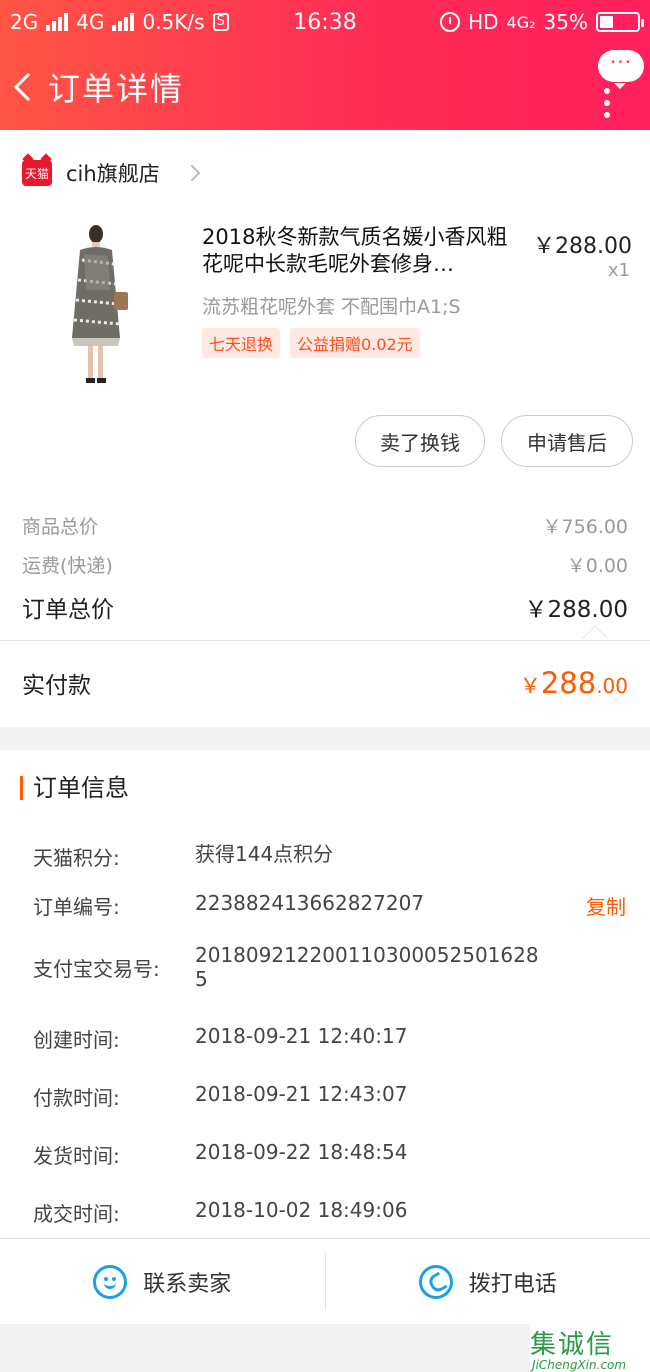 This screenshot has height=1372, width=650. I want to click on shop-name: cih旗舰店, so click(113, 174).